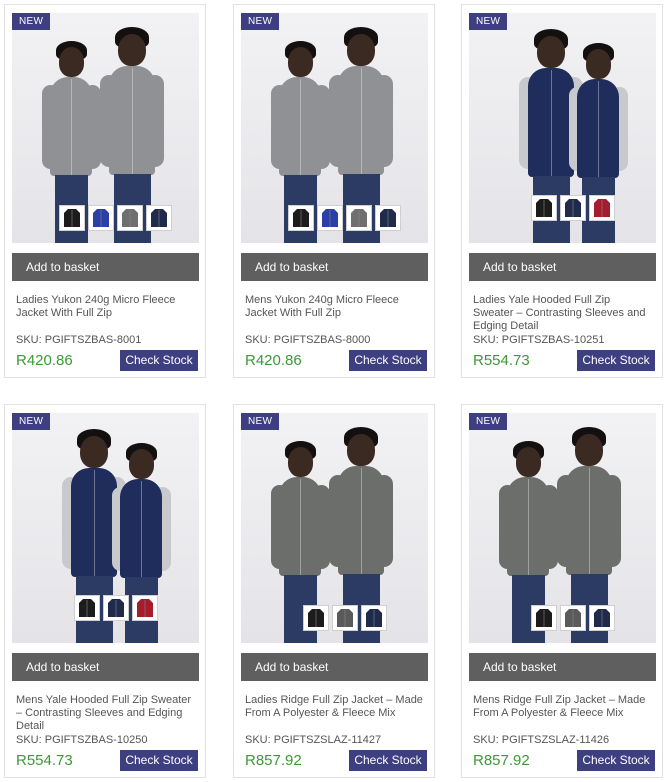 The height and width of the screenshot is (782, 668). What do you see at coordinates (541, 740) in the screenshot?
I see `product-sku: SKU: PGIFTSZSLAZ-11426` at bounding box center [541, 740].